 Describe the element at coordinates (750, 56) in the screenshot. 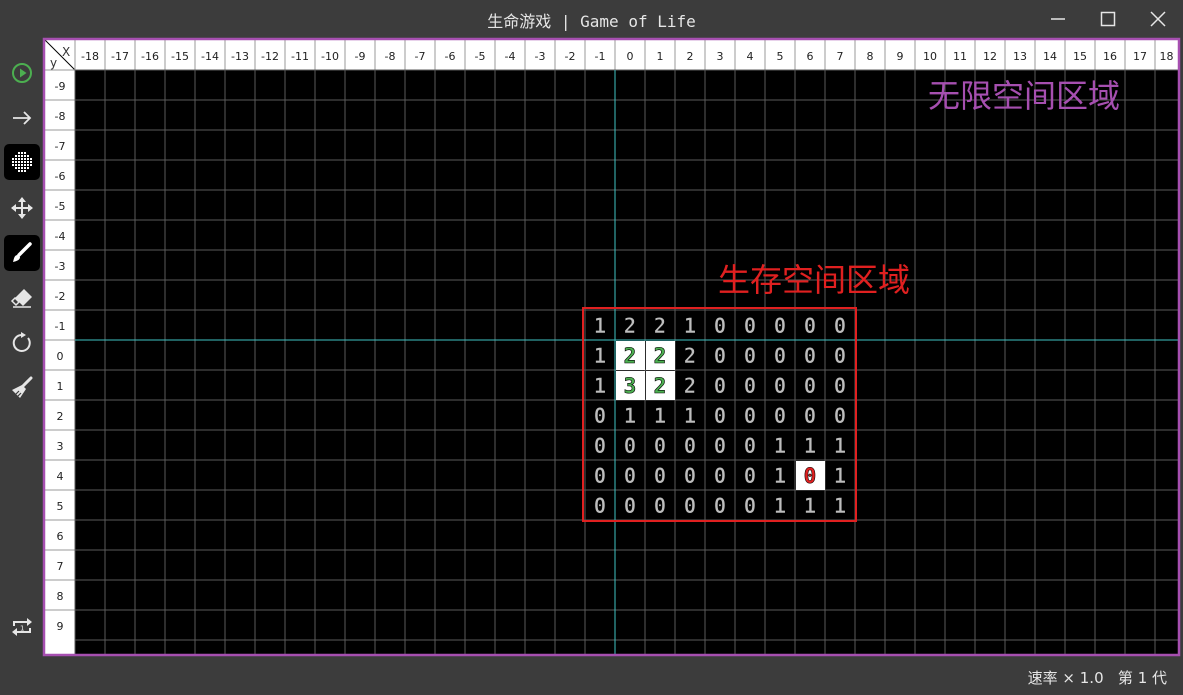

I see `x-tick-label: 4` at that location.